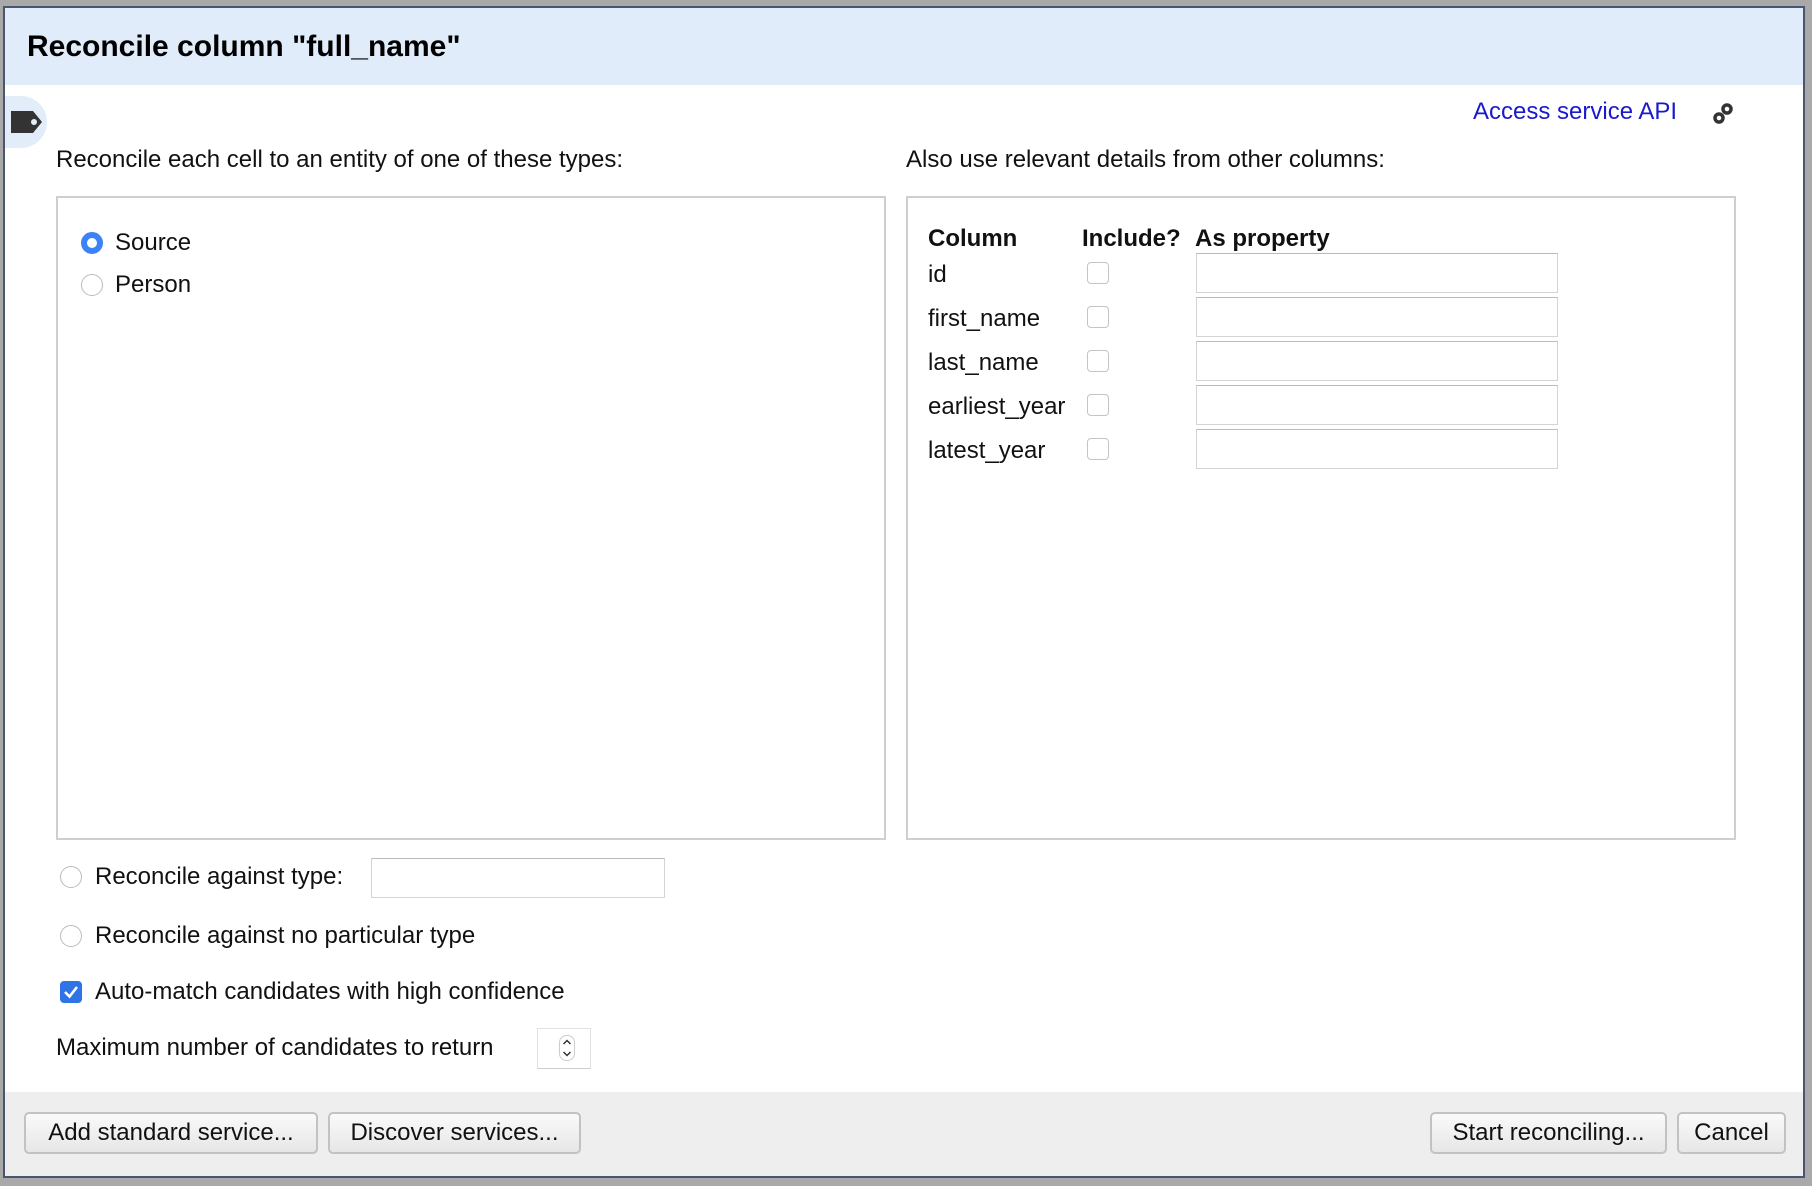  I want to click on service-tab, so click(26, 122).